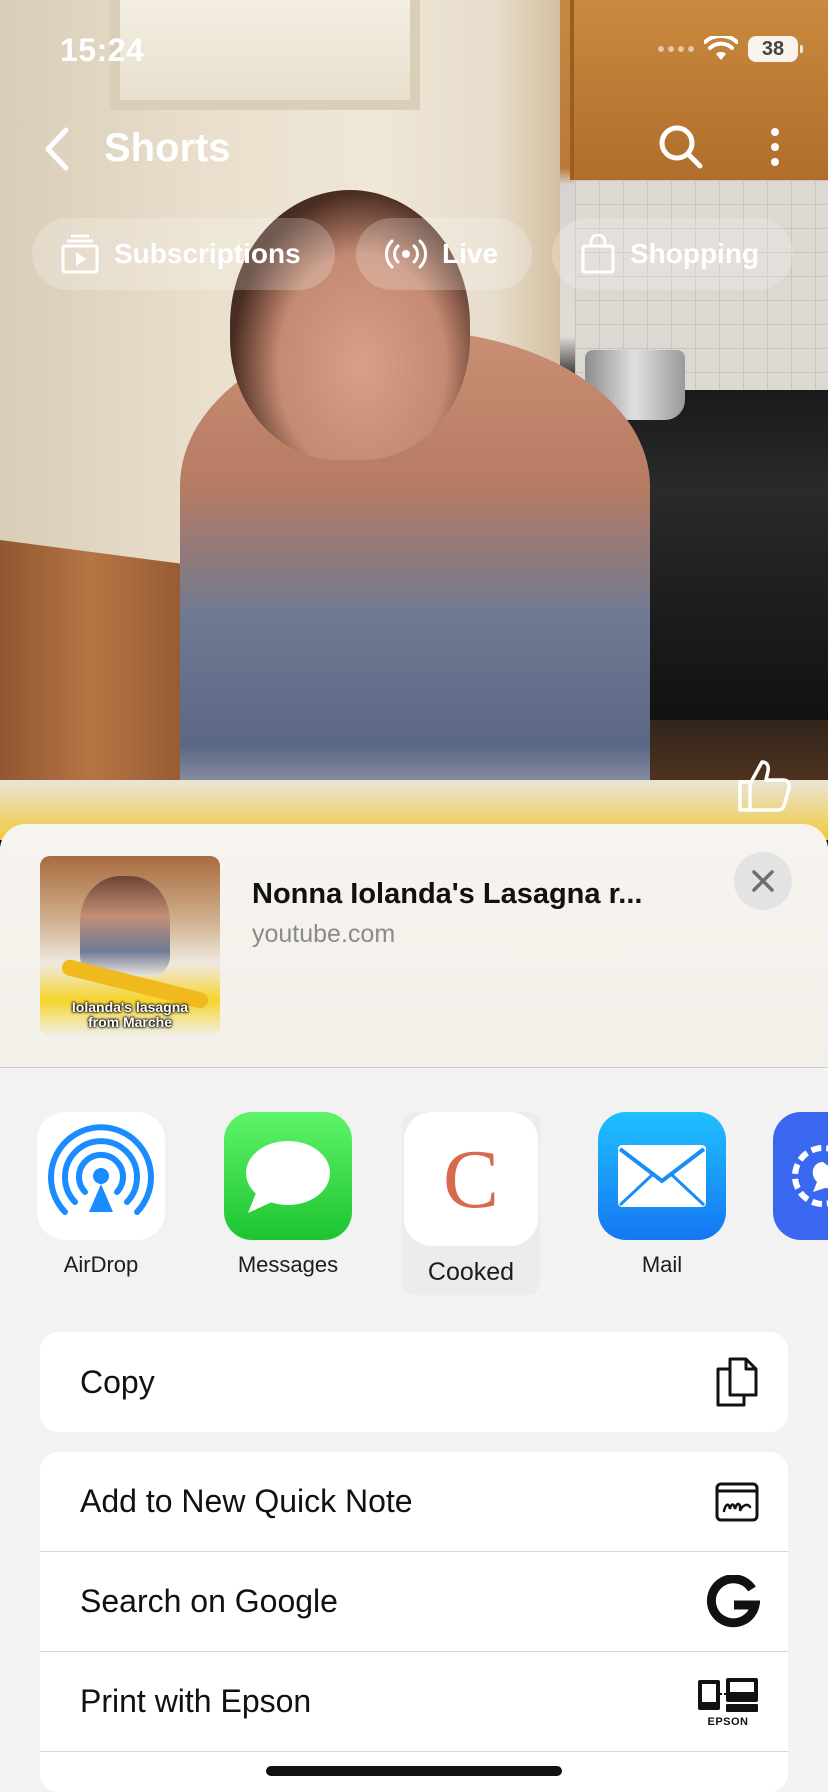  I want to click on share-app-cooked: C Cooked, so click(471, 1203).